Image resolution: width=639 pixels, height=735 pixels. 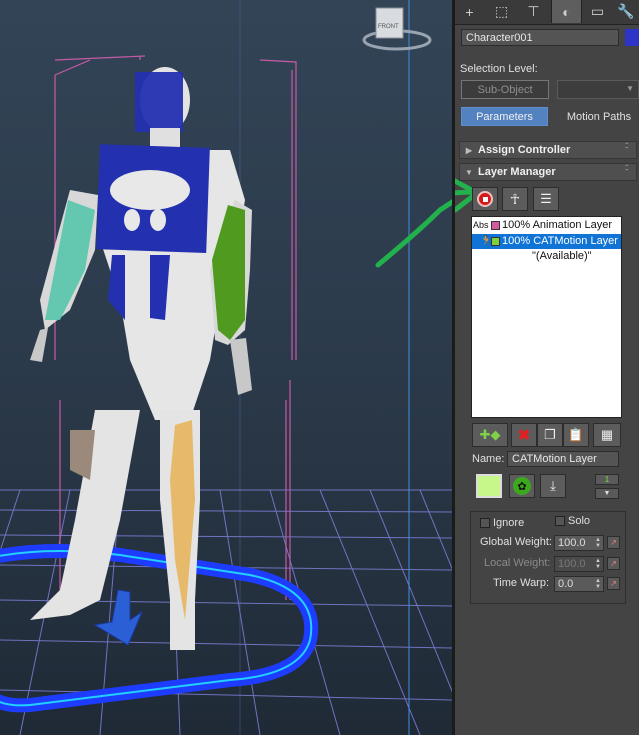 What do you see at coordinates (533, 11) in the screenshot?
I see `hierarchy-icon: ⊤` at bounding box center [533, 11].